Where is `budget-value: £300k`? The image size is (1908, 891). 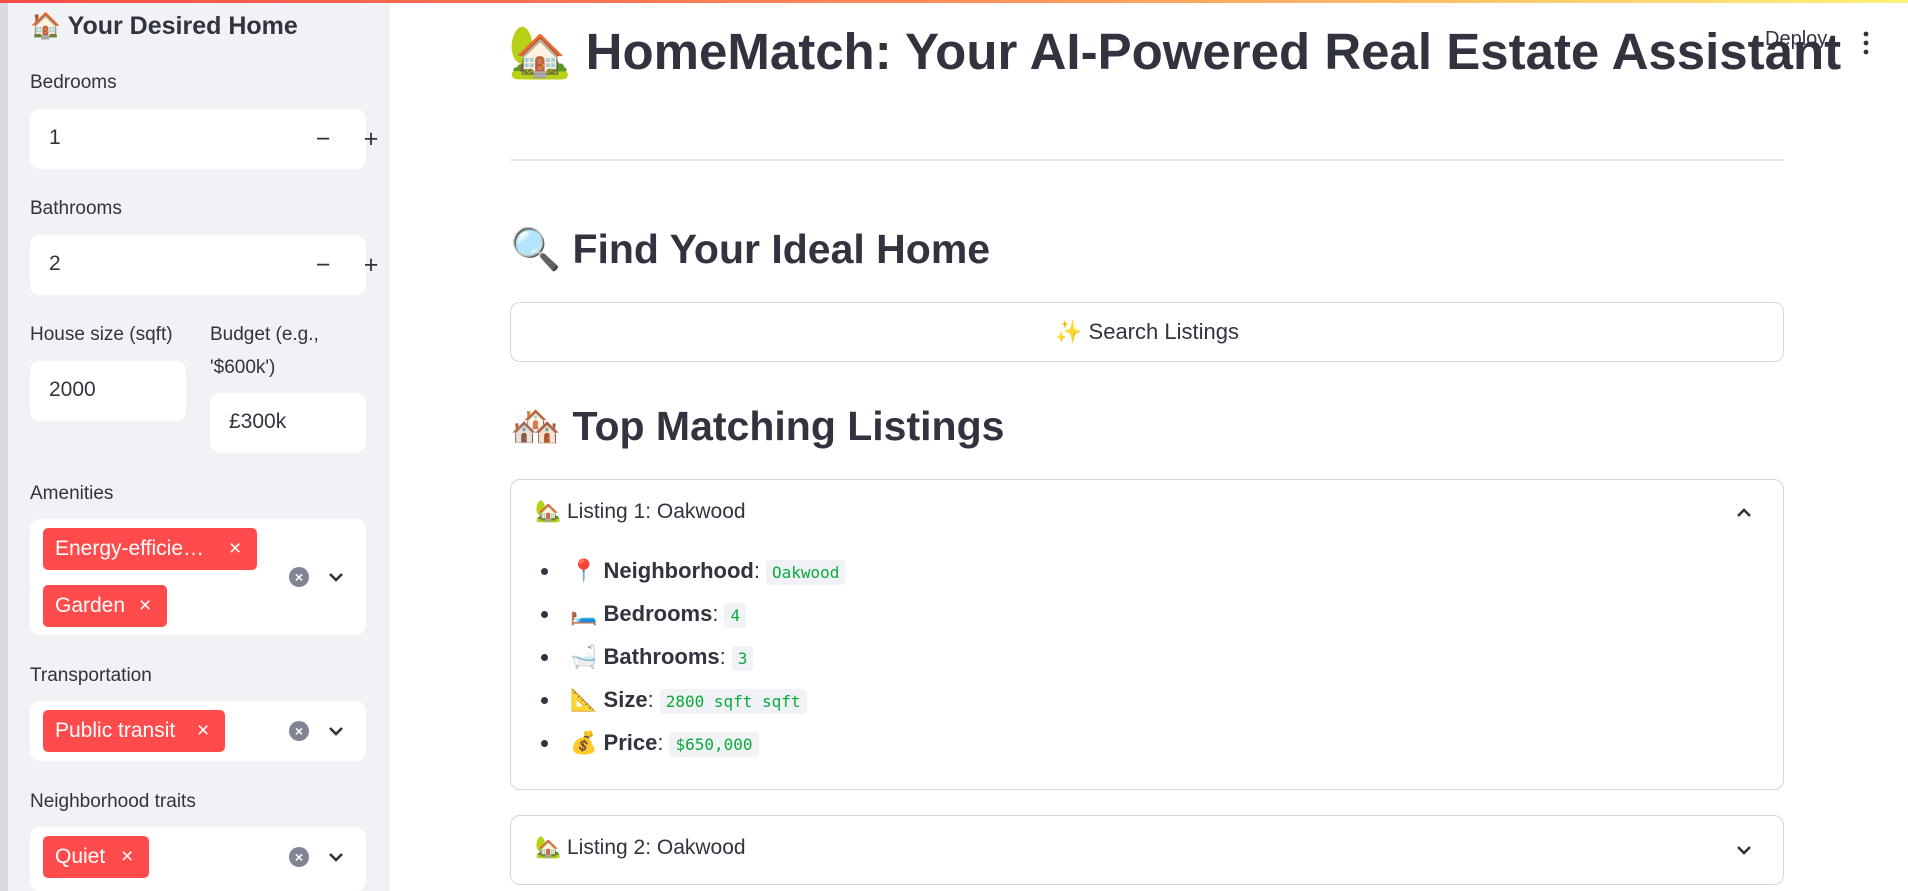 budget-value: £300k is located at coordinates (258, 421).